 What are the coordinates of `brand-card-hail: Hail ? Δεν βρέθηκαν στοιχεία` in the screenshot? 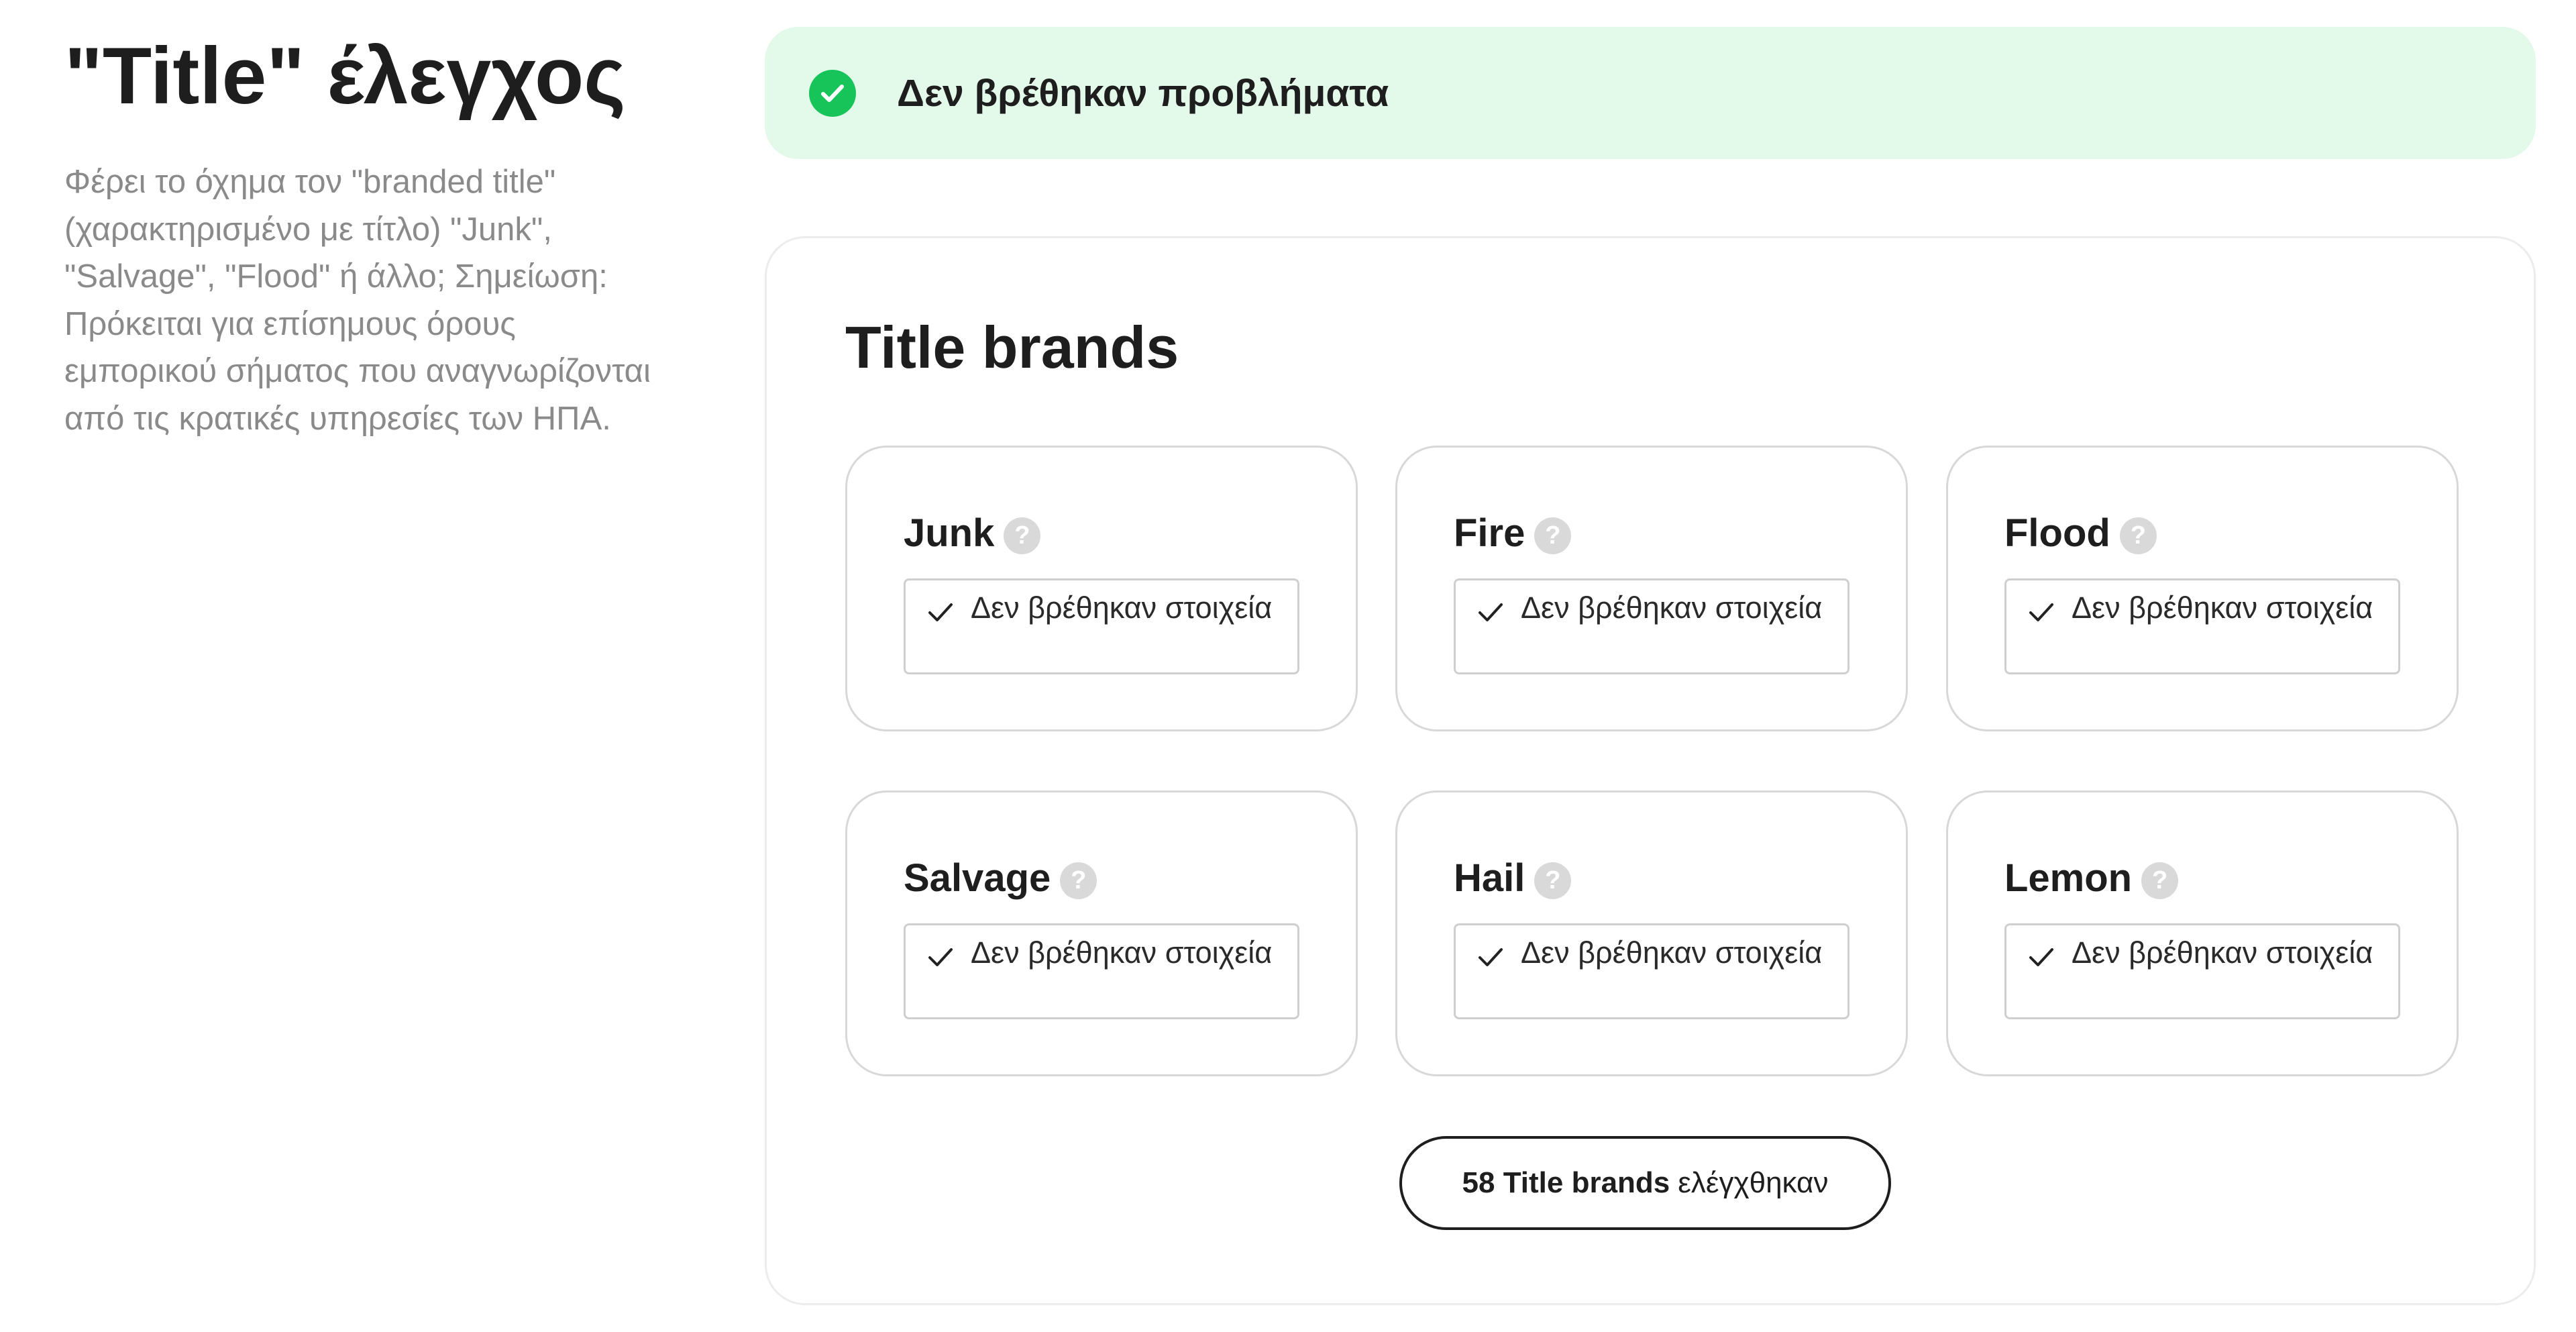 It's located at (1651, 933).